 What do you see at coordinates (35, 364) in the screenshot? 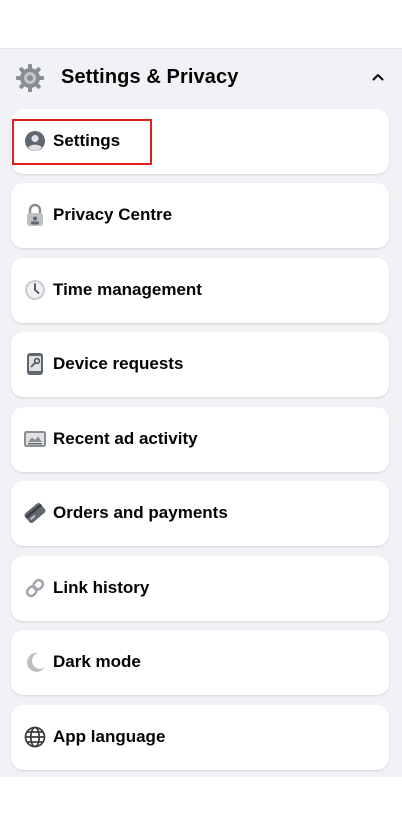
I see `phone-key-icon` at bounding box center [35, 364].